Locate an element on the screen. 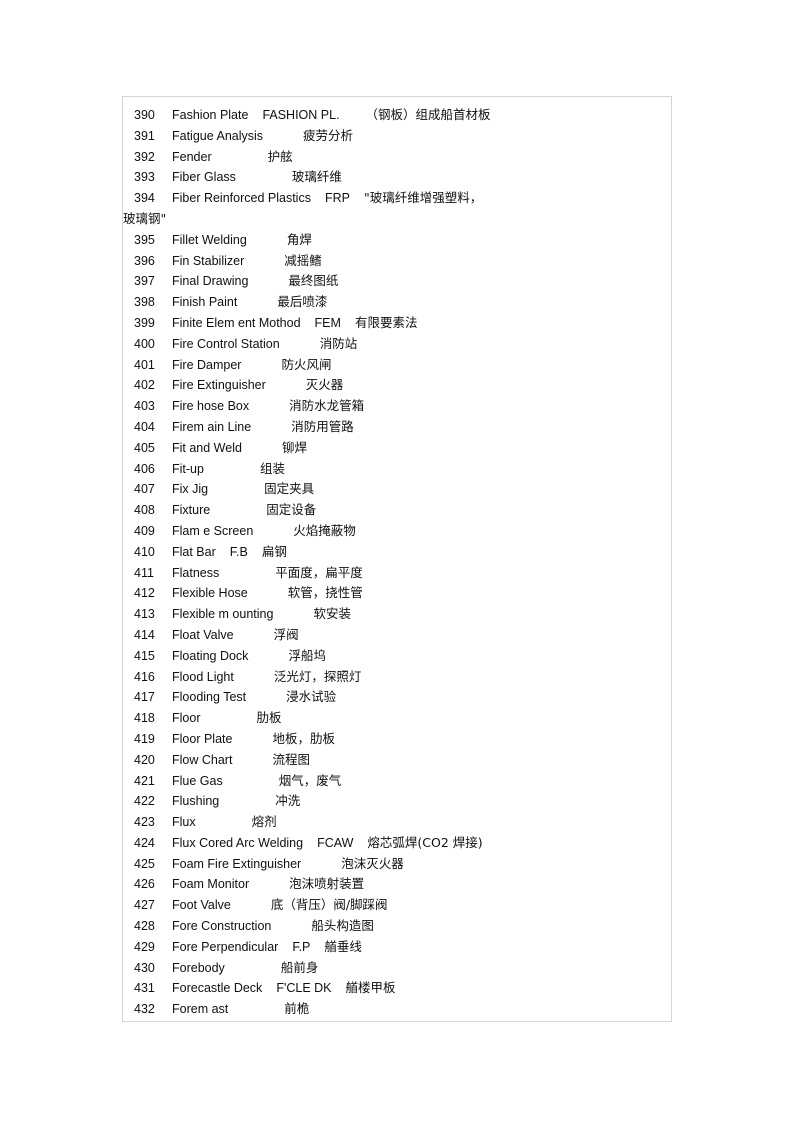 The image size is (794, 1123). entry-chinese-term: 减摇鳍 is located at coordinates (303, 260).